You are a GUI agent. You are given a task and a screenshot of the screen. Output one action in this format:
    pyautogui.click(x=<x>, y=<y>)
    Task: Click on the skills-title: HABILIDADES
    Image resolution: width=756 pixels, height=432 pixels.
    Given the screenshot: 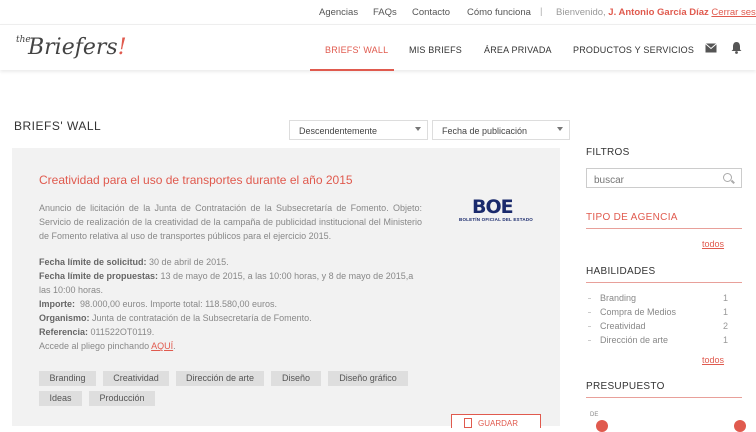 What is the action you would take?
    pyautogui.click(x=621, y=271)
    